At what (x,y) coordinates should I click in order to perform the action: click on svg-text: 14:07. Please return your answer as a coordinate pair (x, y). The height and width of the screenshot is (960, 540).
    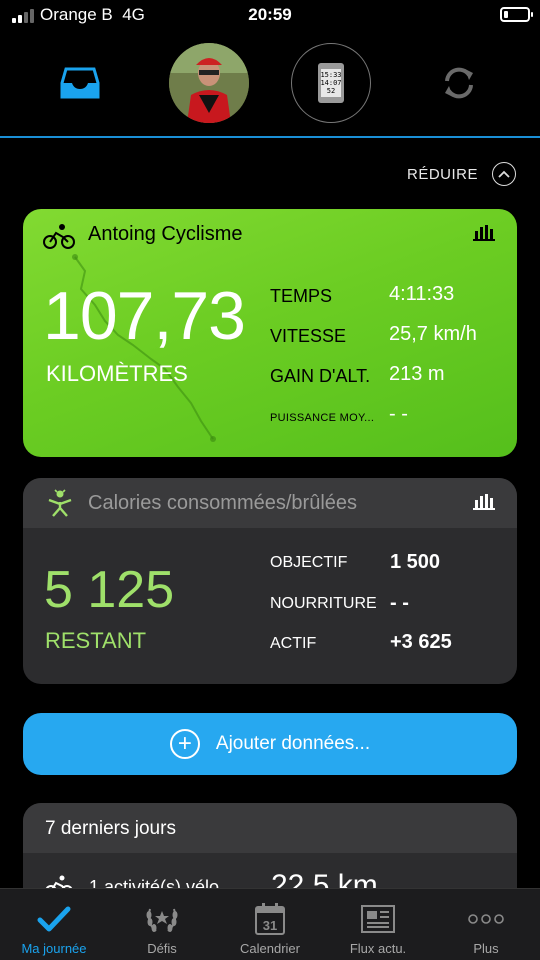
    Looking at the image, I should click on (330, 83).